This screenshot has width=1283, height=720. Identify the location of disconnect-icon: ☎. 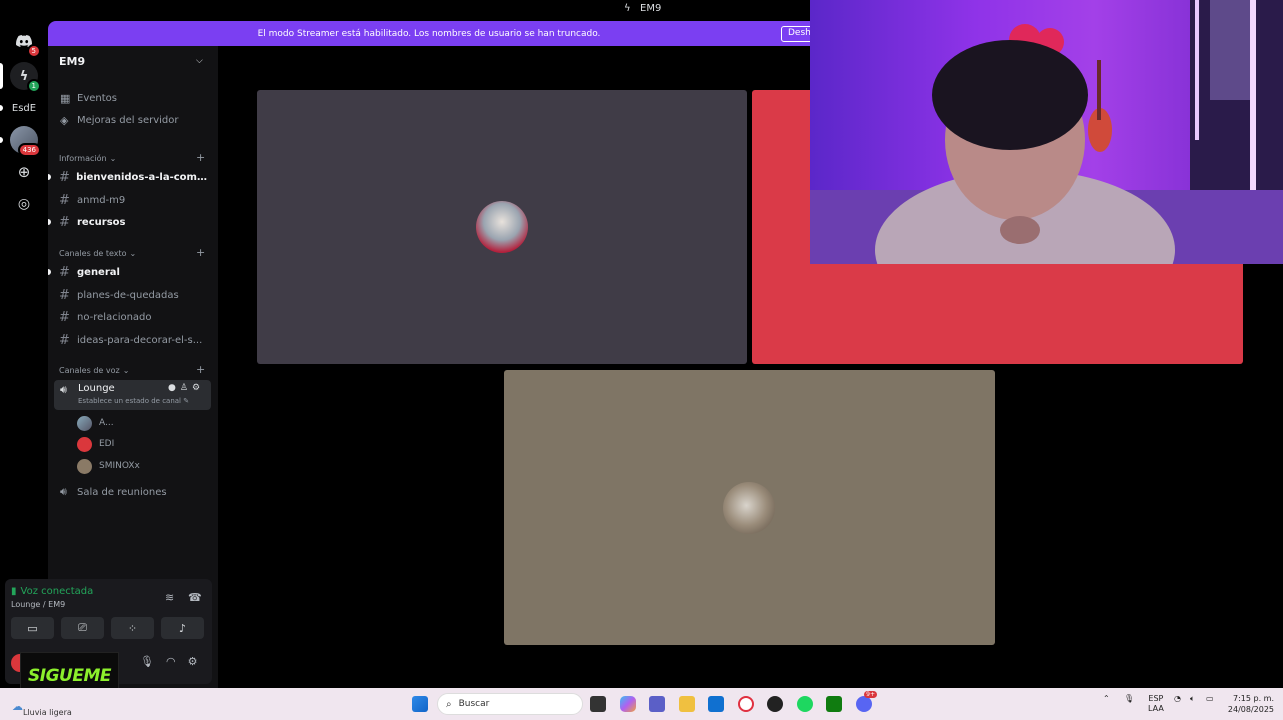
(195, 597).